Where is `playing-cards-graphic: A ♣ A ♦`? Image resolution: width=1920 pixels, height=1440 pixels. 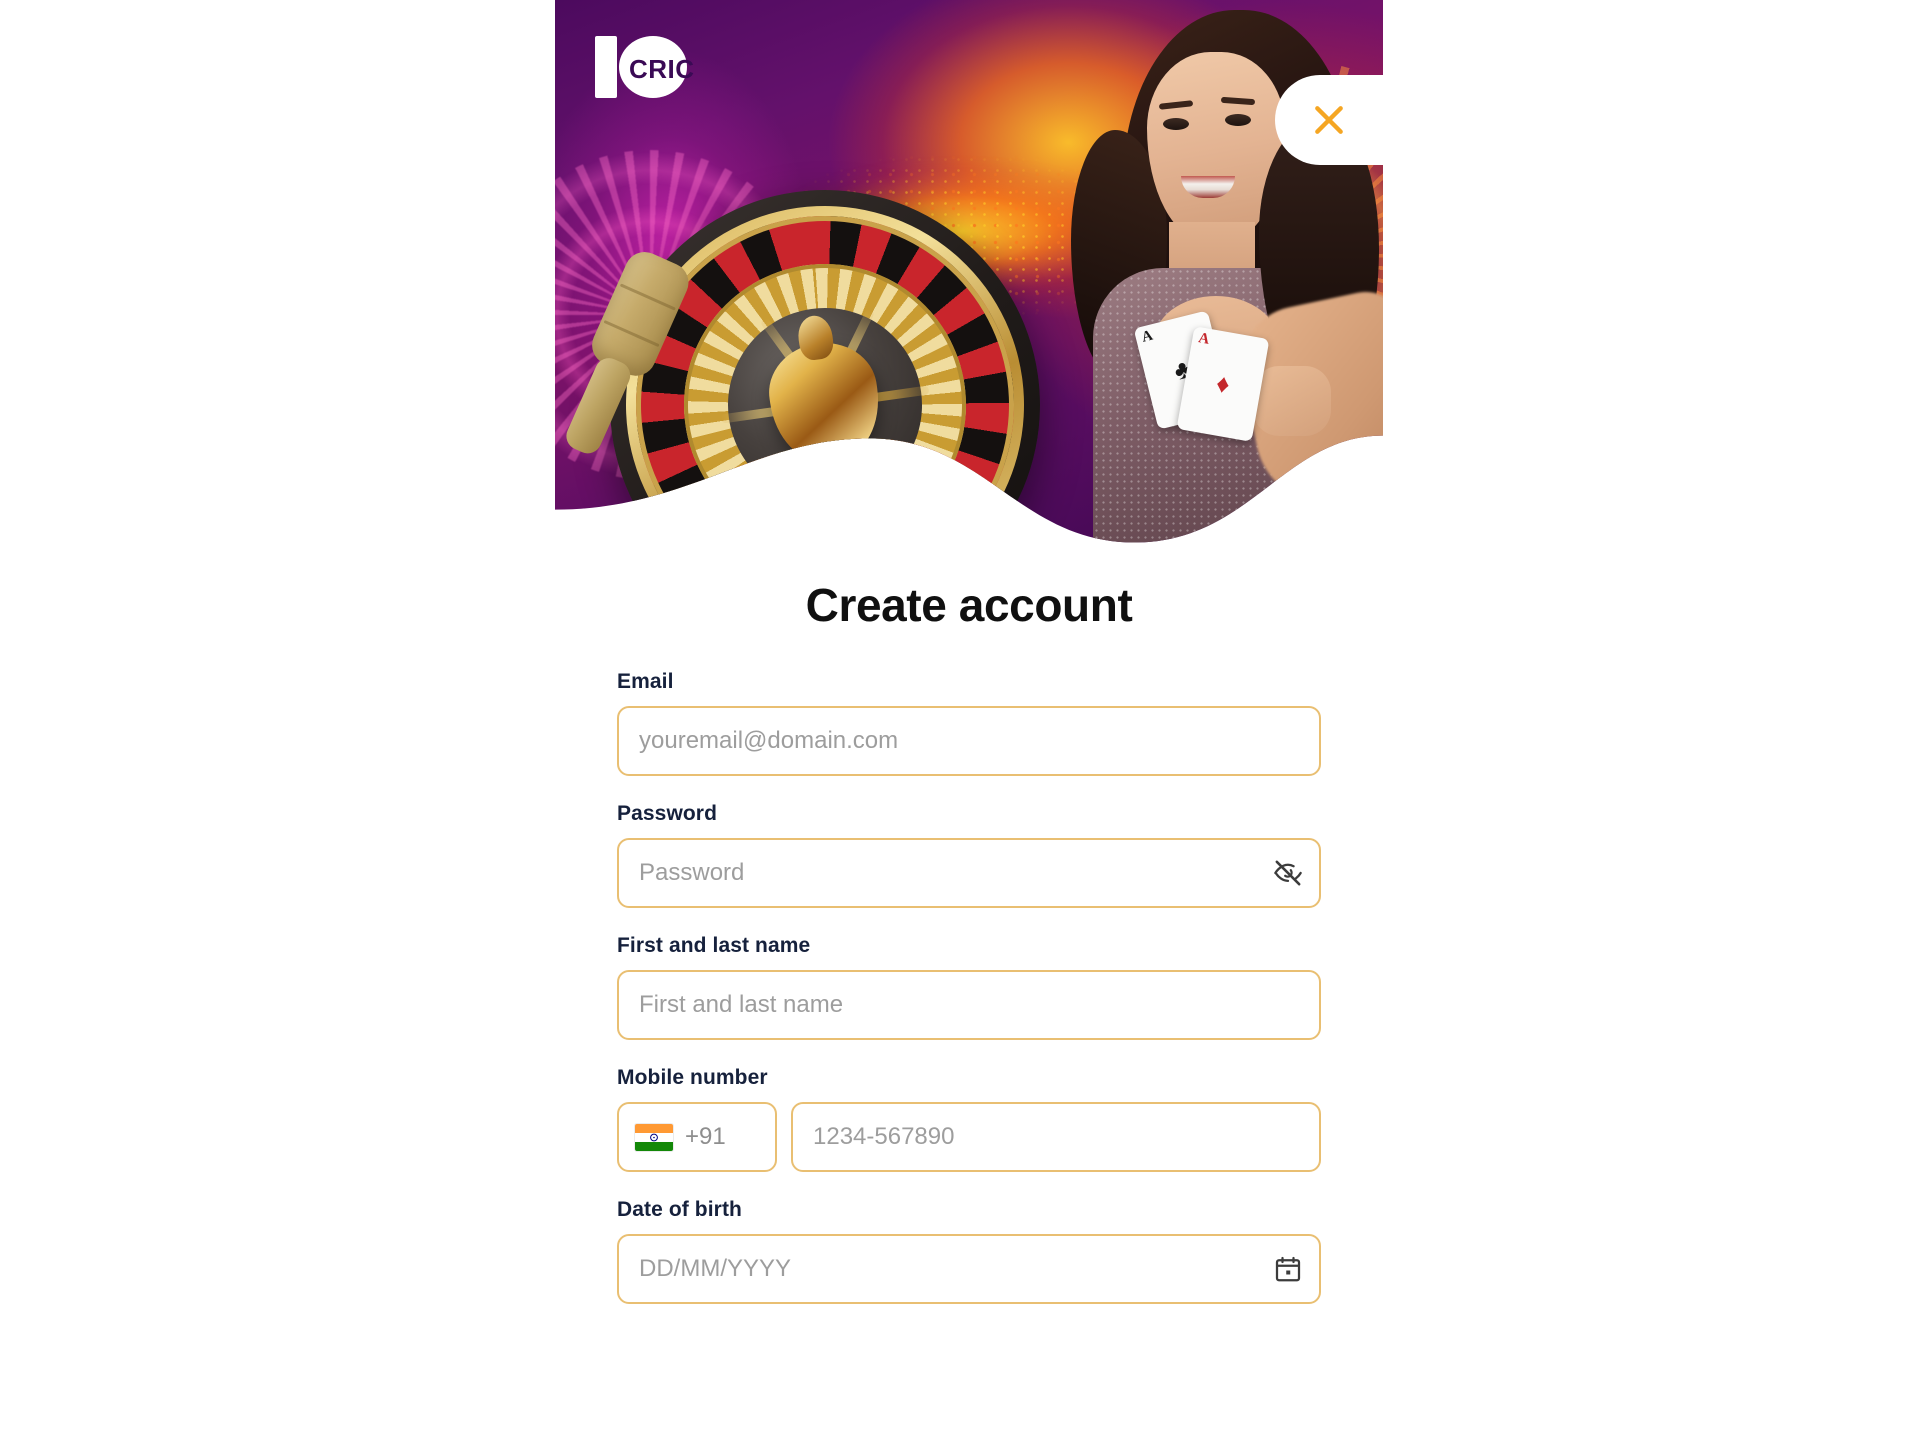
playing-cards-graphic: A ♣ A ♦ is located at coordinates (1215, 383).